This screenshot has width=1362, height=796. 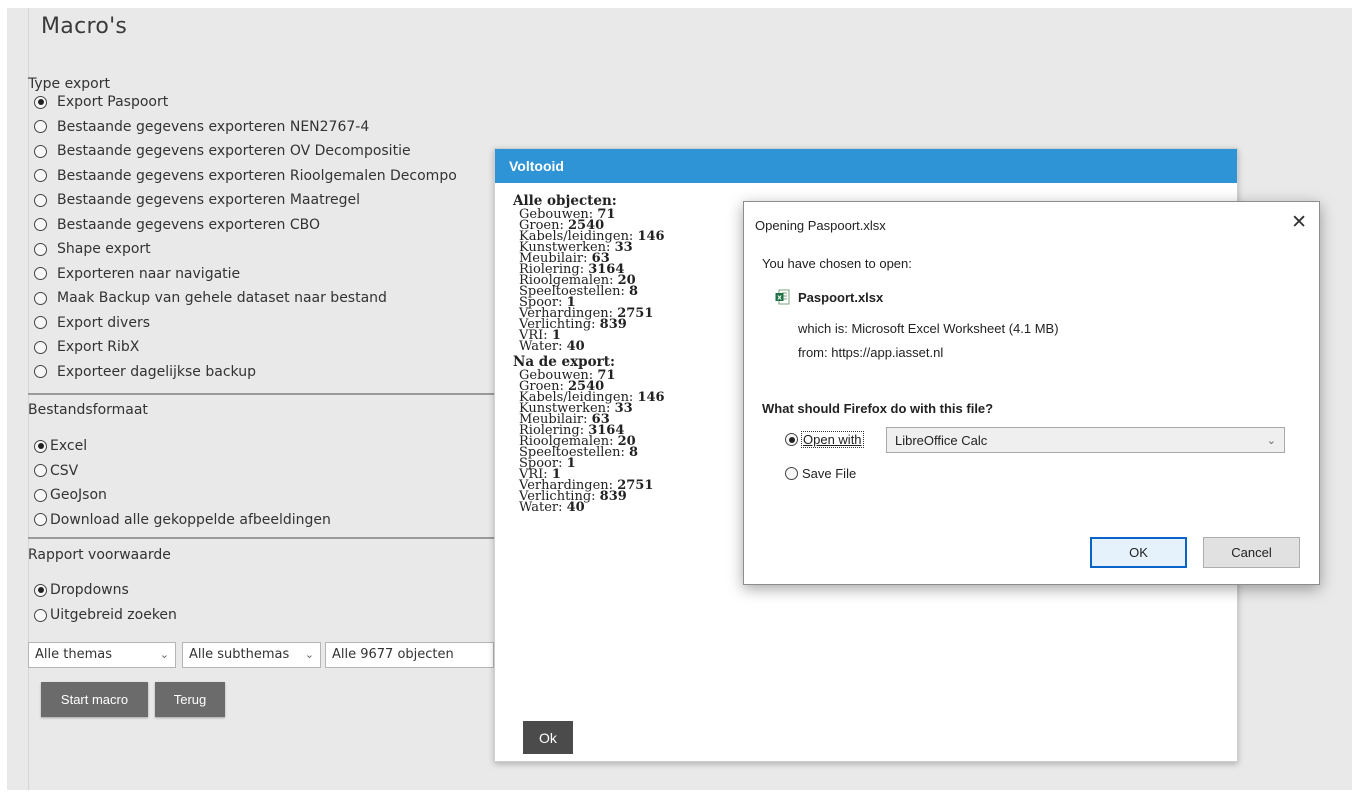 I want to click on dialog-ok-button: OK, so click(x=1138, y=552).